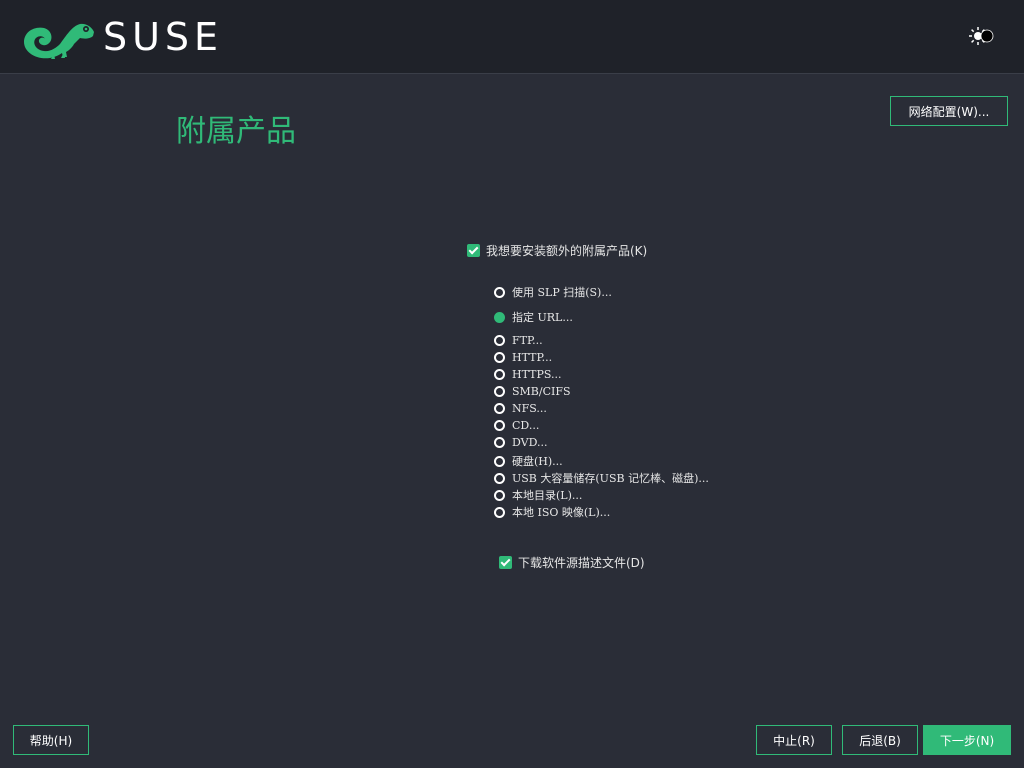  I want to click on brand-name: SUSE, so click(163, 37).